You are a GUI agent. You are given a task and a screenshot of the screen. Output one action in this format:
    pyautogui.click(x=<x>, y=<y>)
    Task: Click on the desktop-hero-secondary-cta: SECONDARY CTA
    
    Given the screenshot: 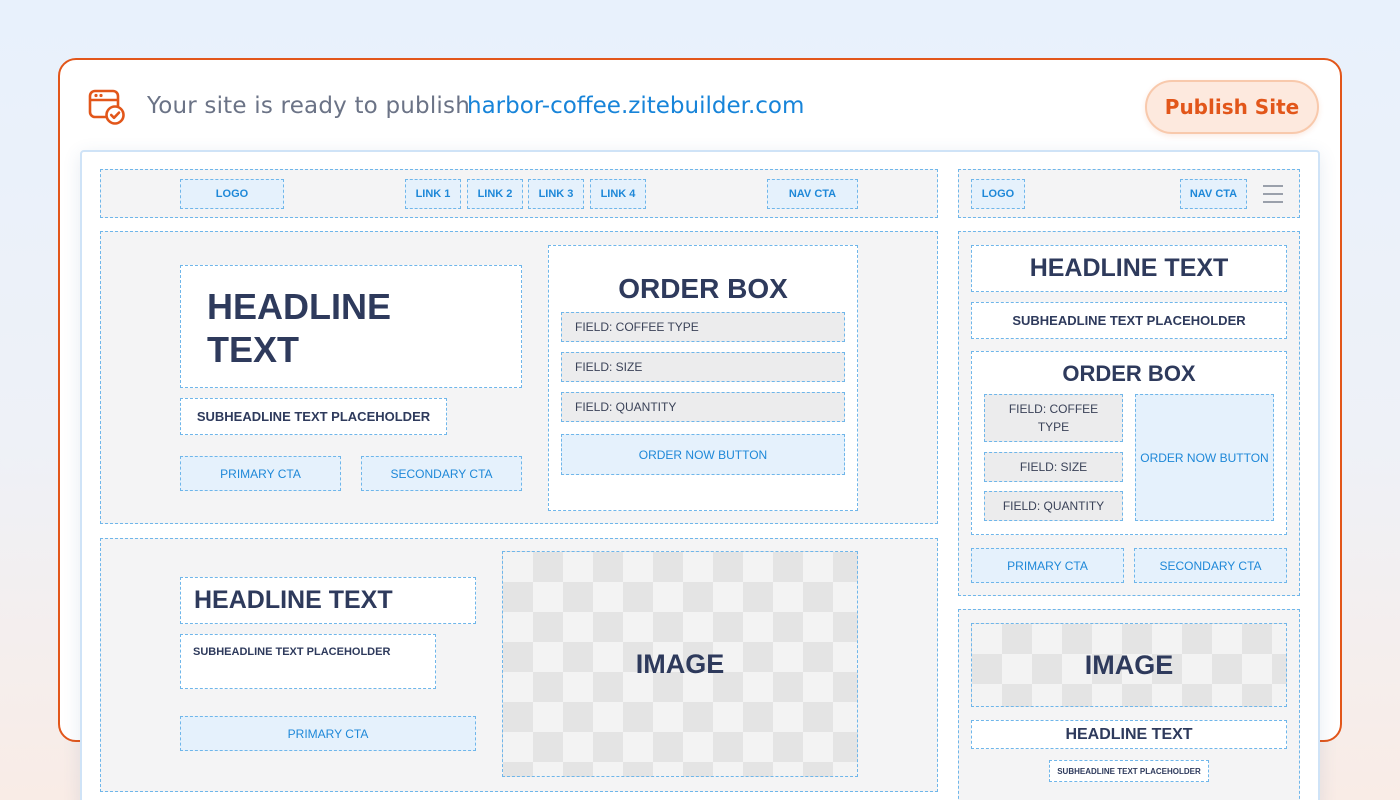 What is the action you would take?
    pyautogui.click(x=441, y=473)
    